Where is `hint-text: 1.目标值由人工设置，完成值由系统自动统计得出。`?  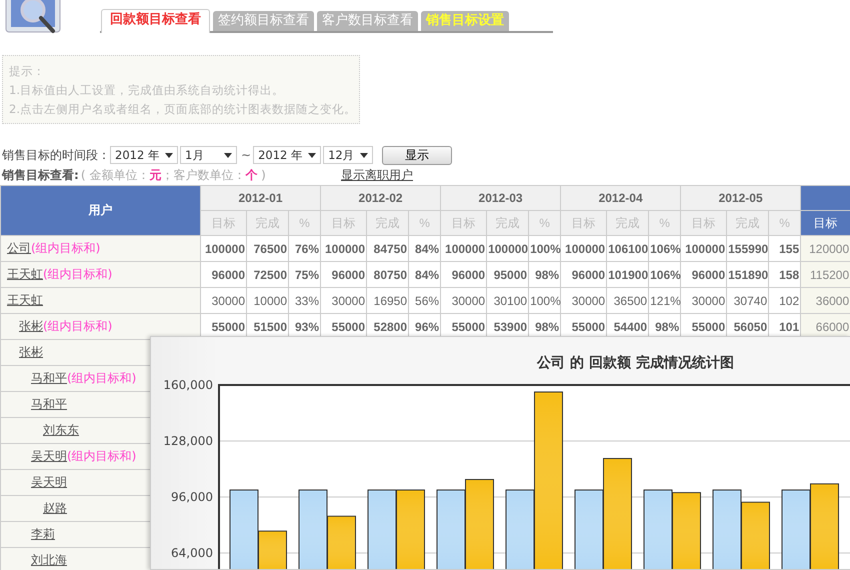
hint-text: 1.目标值由人工设置，完成值由系统自动统计得出。 is located at coordinates (147, 90).